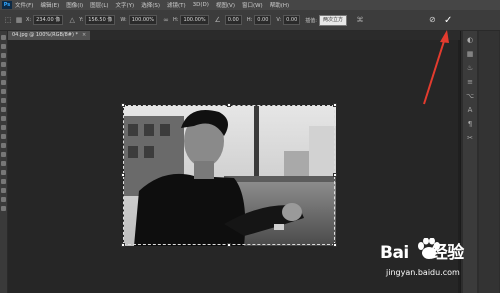 Image resolution: width=500 pixels, height=293 pixels. I want to click on angle-field: 0.00, so click(233, 20).